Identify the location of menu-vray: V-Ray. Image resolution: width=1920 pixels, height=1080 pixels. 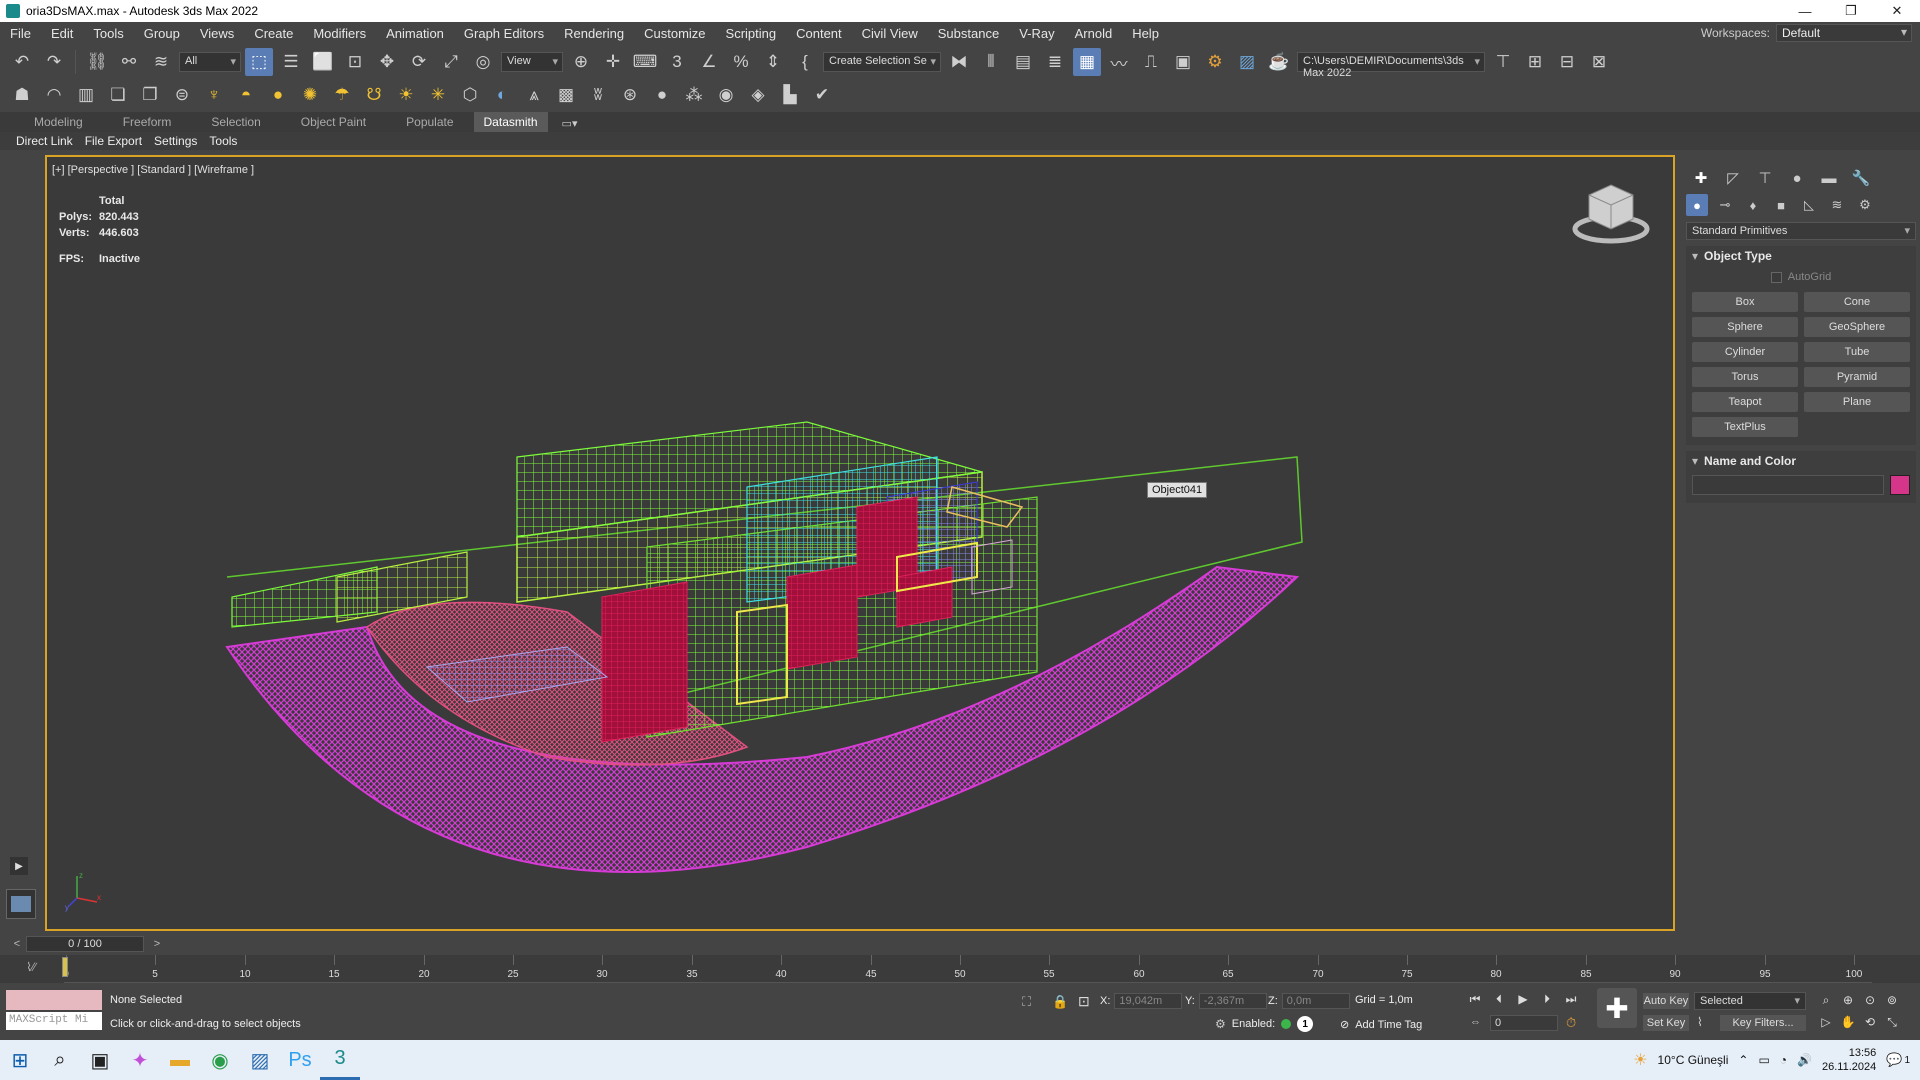
(1036, 33).